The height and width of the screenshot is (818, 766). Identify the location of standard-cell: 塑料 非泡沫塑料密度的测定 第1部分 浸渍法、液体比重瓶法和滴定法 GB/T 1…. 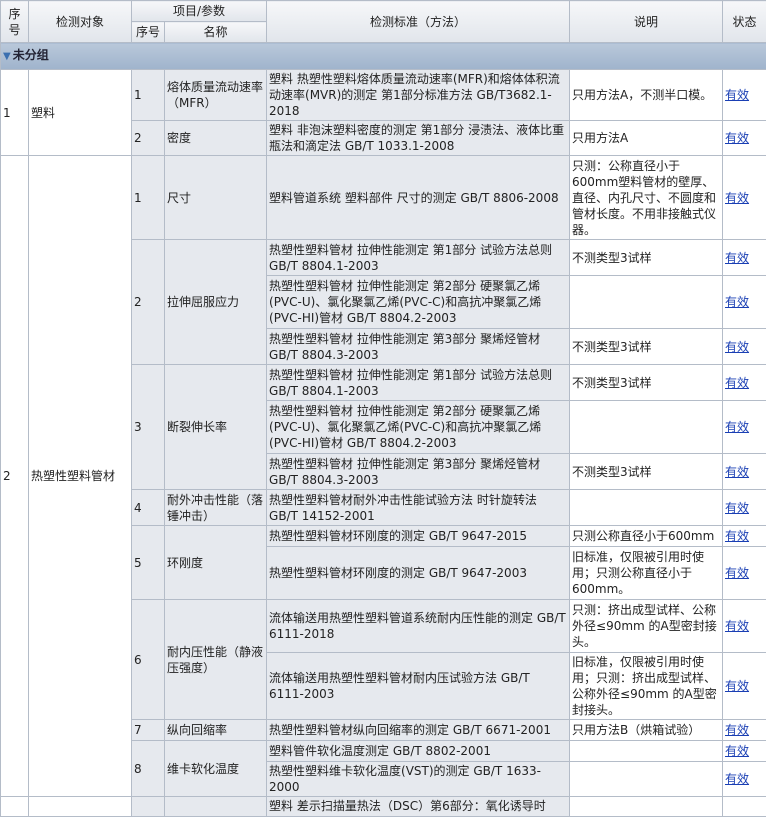
(418, 138).